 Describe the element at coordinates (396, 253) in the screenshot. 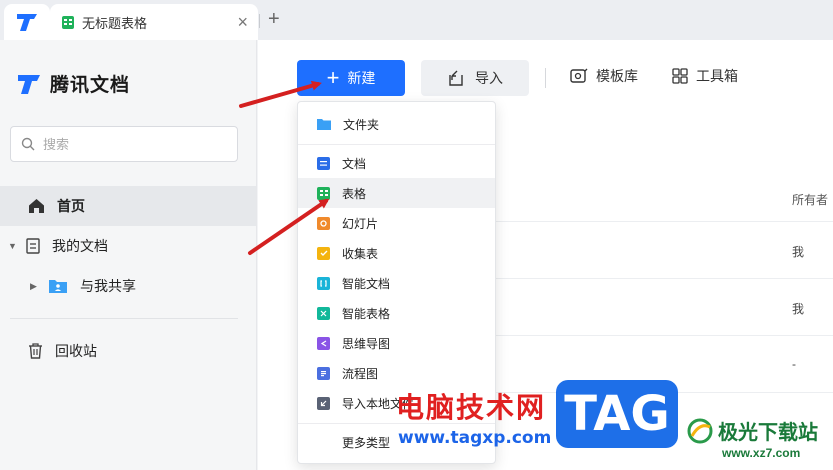

I see `menu-item-form: 收集表` at that location.